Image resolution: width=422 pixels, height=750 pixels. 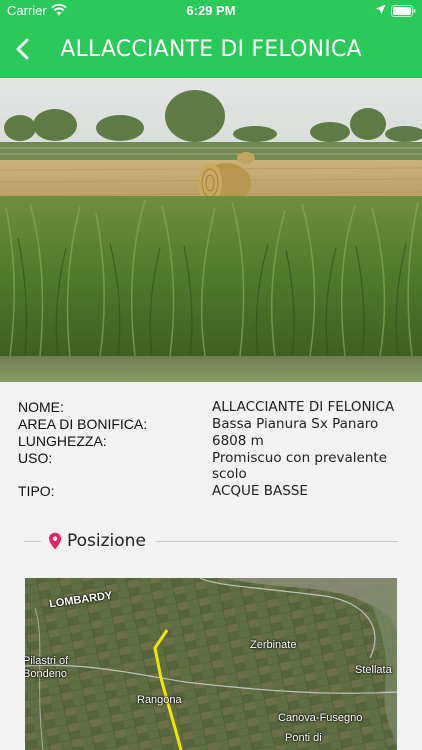 What do you see at coordinates (303, 407) in the screenshot?
I see `info-value: ALLACCIANTE DI FELONICA` at bounding box center [303, 407].